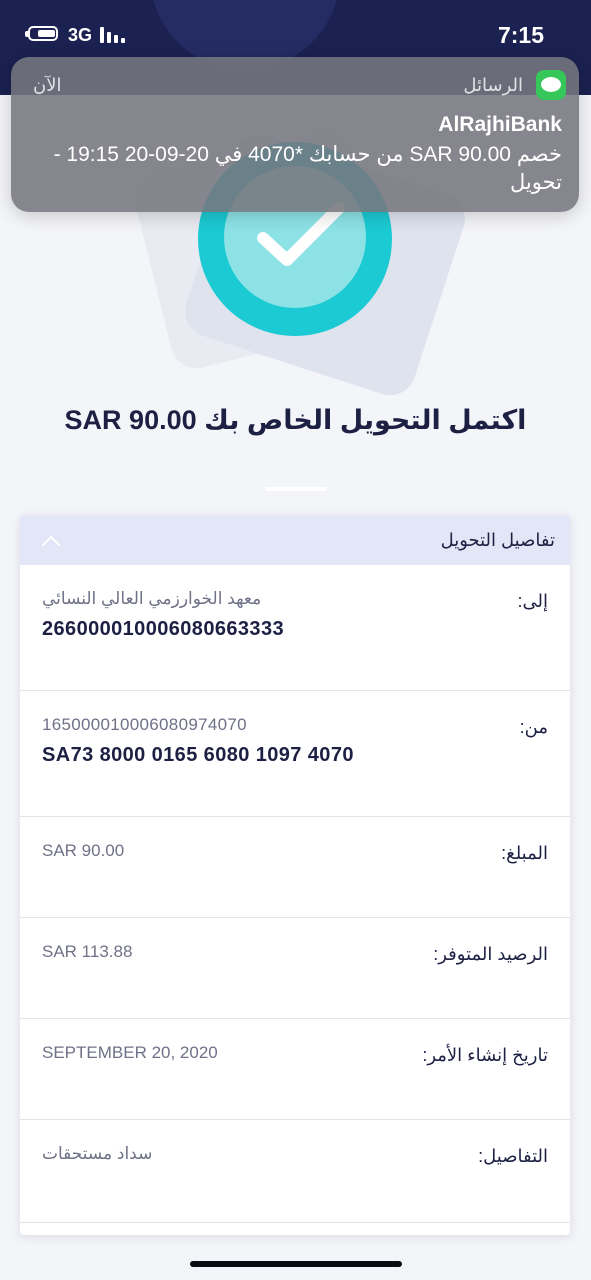 This screenshot has height=1280, width=591. Describe the element at coordinates (295, 540) in the screenshot. I see `details-header: تفاصيل التحويل` at that location.